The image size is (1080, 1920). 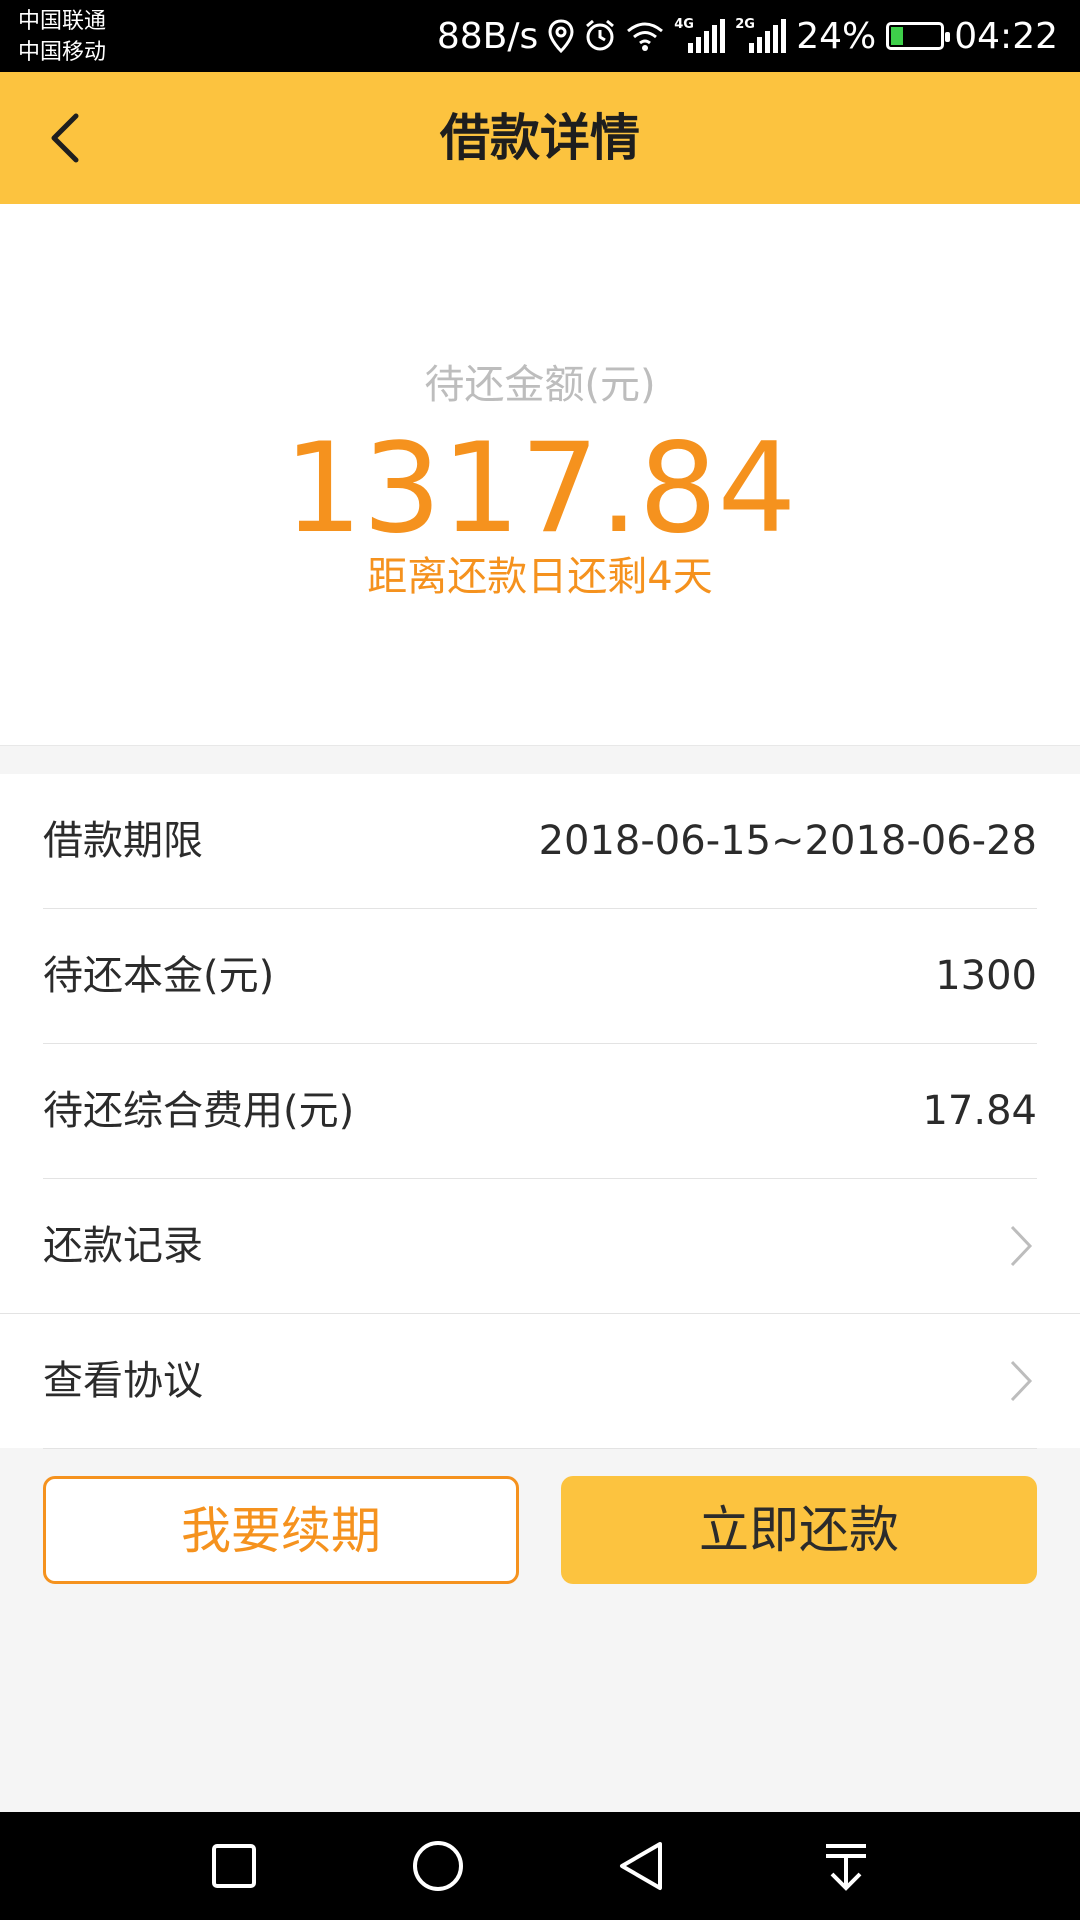 What do you see at coordinates (700, 35) in the screenshot?
I see `signal-1-icon: 4G` at bounding box center [700, 35].